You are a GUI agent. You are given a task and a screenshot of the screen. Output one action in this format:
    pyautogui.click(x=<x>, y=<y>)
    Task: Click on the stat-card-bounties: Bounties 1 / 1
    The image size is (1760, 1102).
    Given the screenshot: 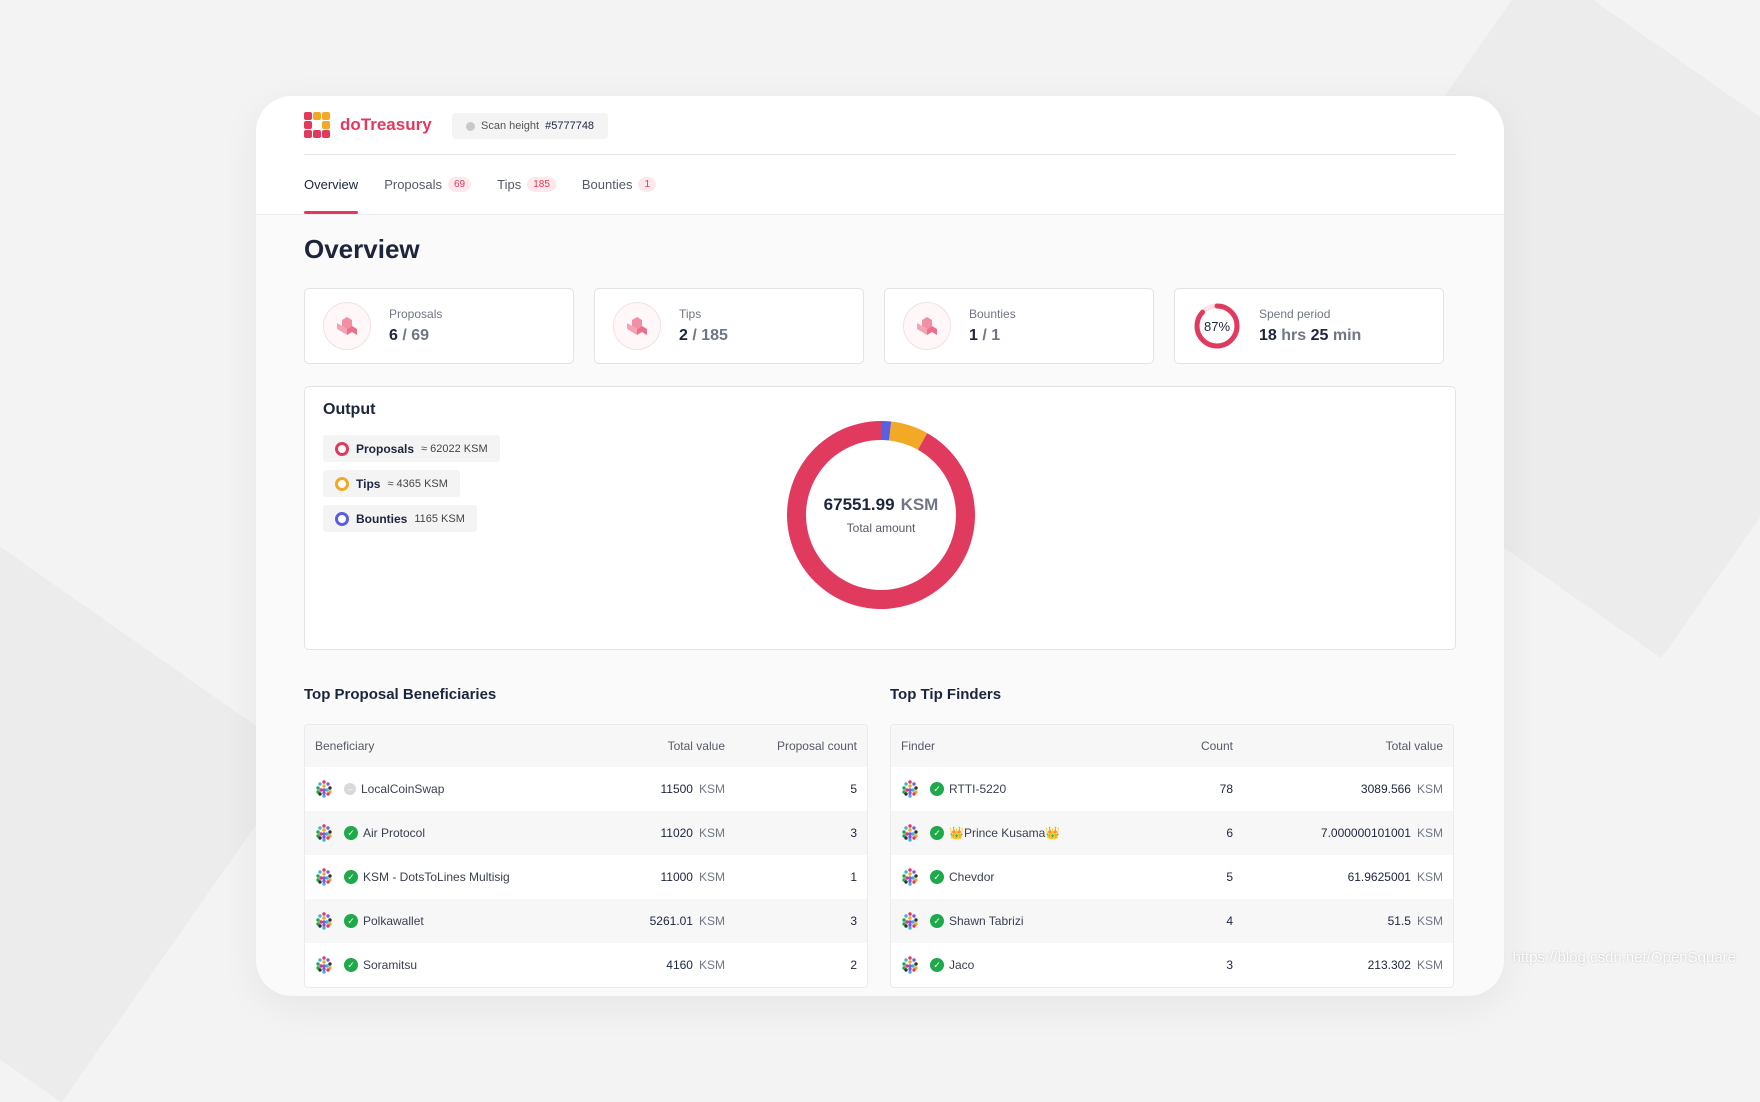 What is the action you would take?
    pyautogui.click(x=1019, y=326)
    